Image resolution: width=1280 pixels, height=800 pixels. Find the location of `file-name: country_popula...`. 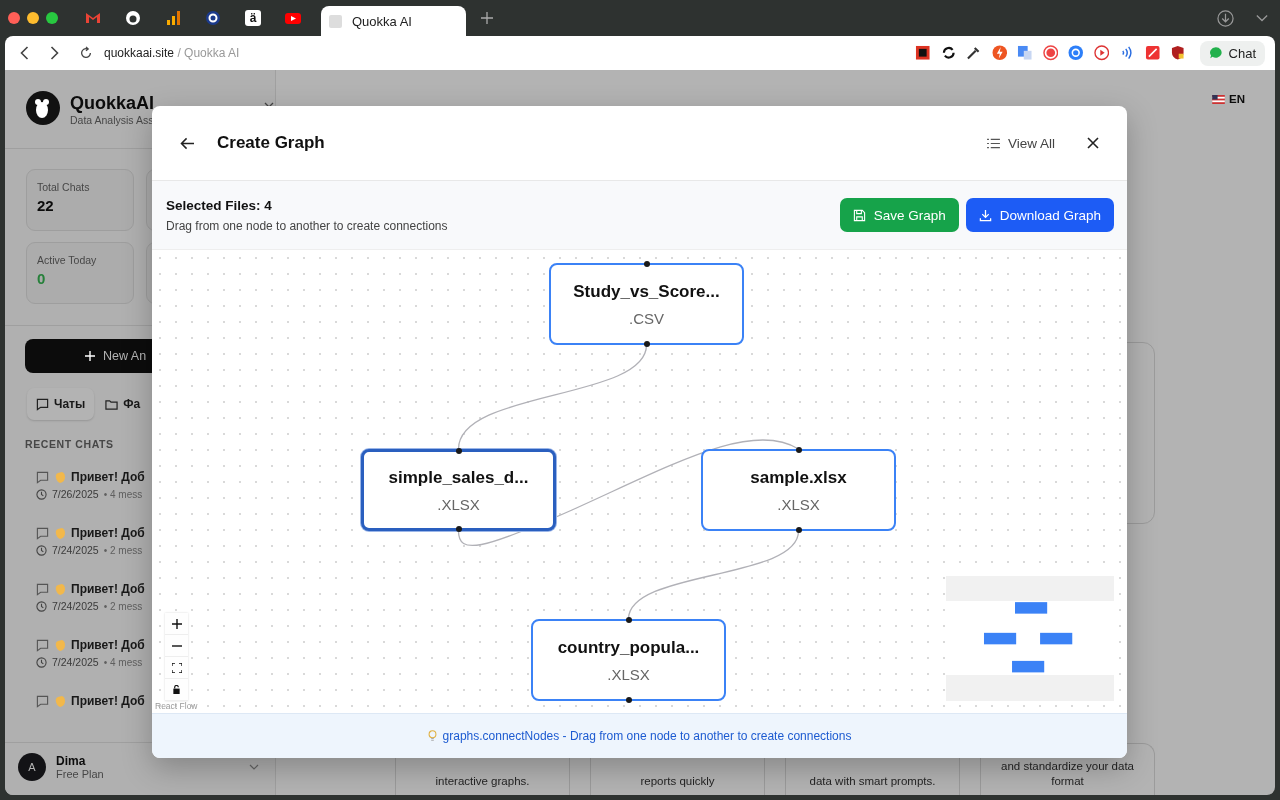

file-name: country_popula... is located at coordinates (628, 647).